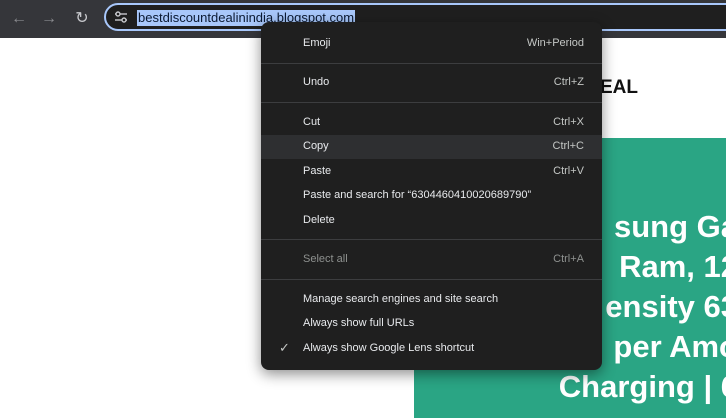  I want to click on reload-icon: ↻, so click(82, 18).